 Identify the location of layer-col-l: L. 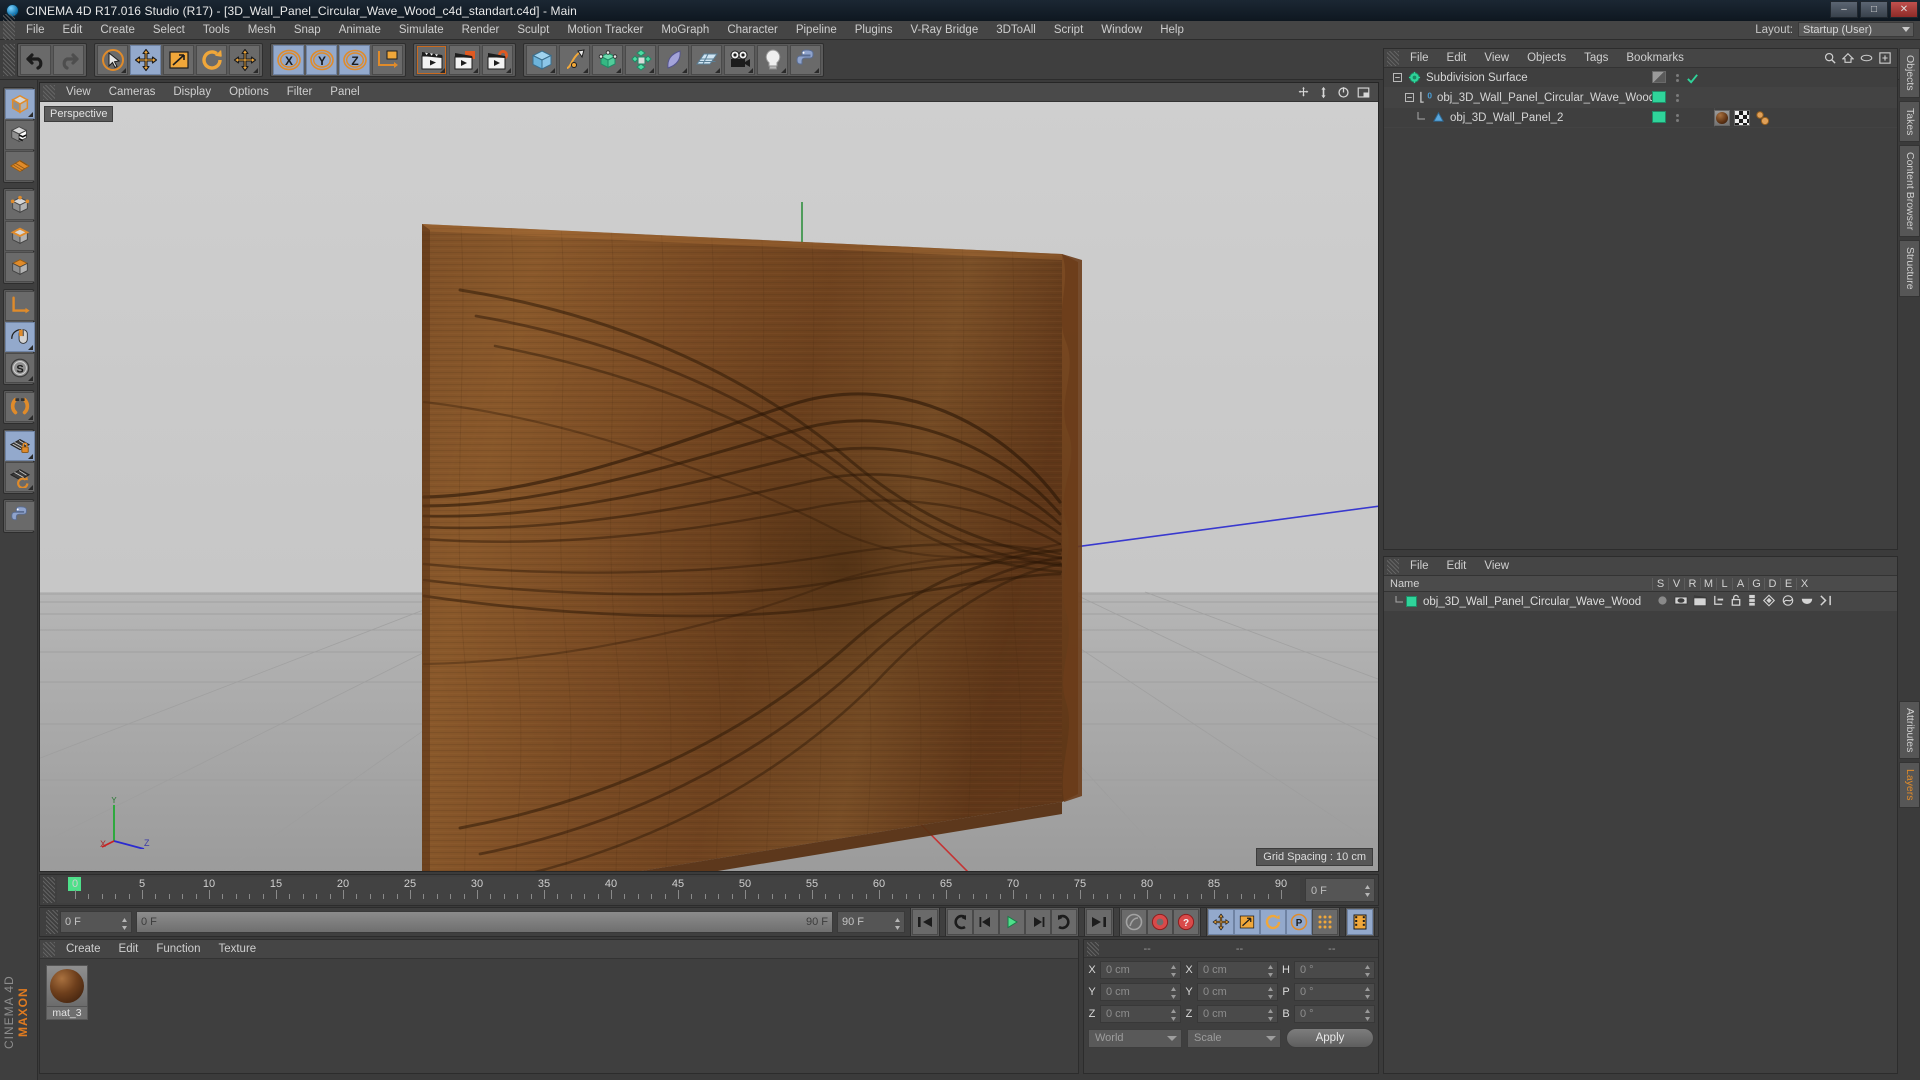
(1724, 583).